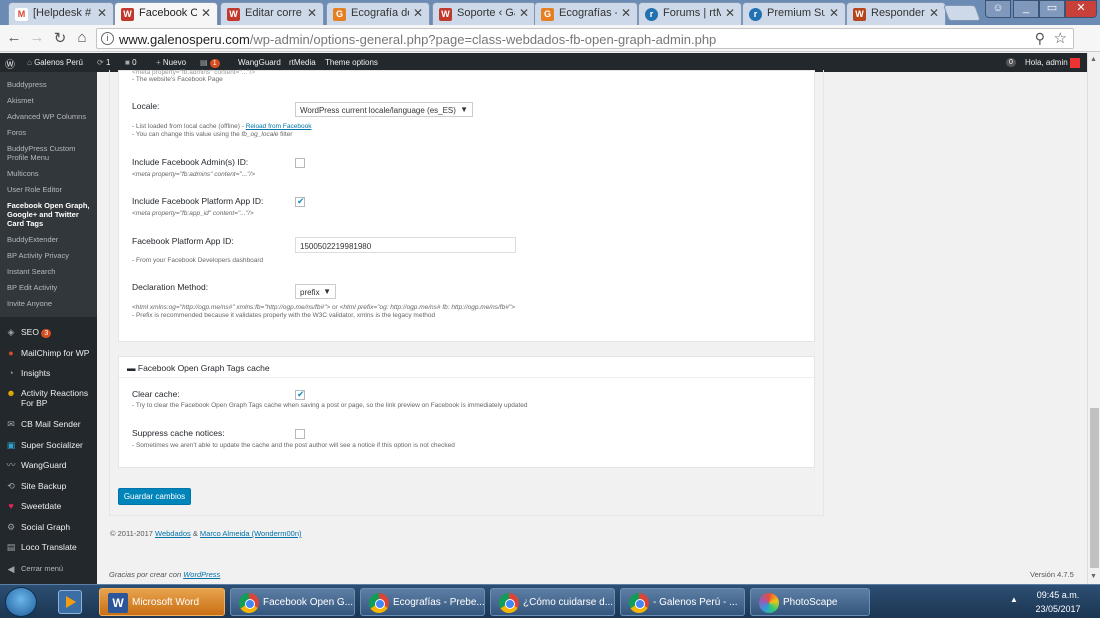  What do you see at coordinates (315, 291) in the screenshot?
I see `declaration-select: prefix ▼` at bounding box center [315, 291].